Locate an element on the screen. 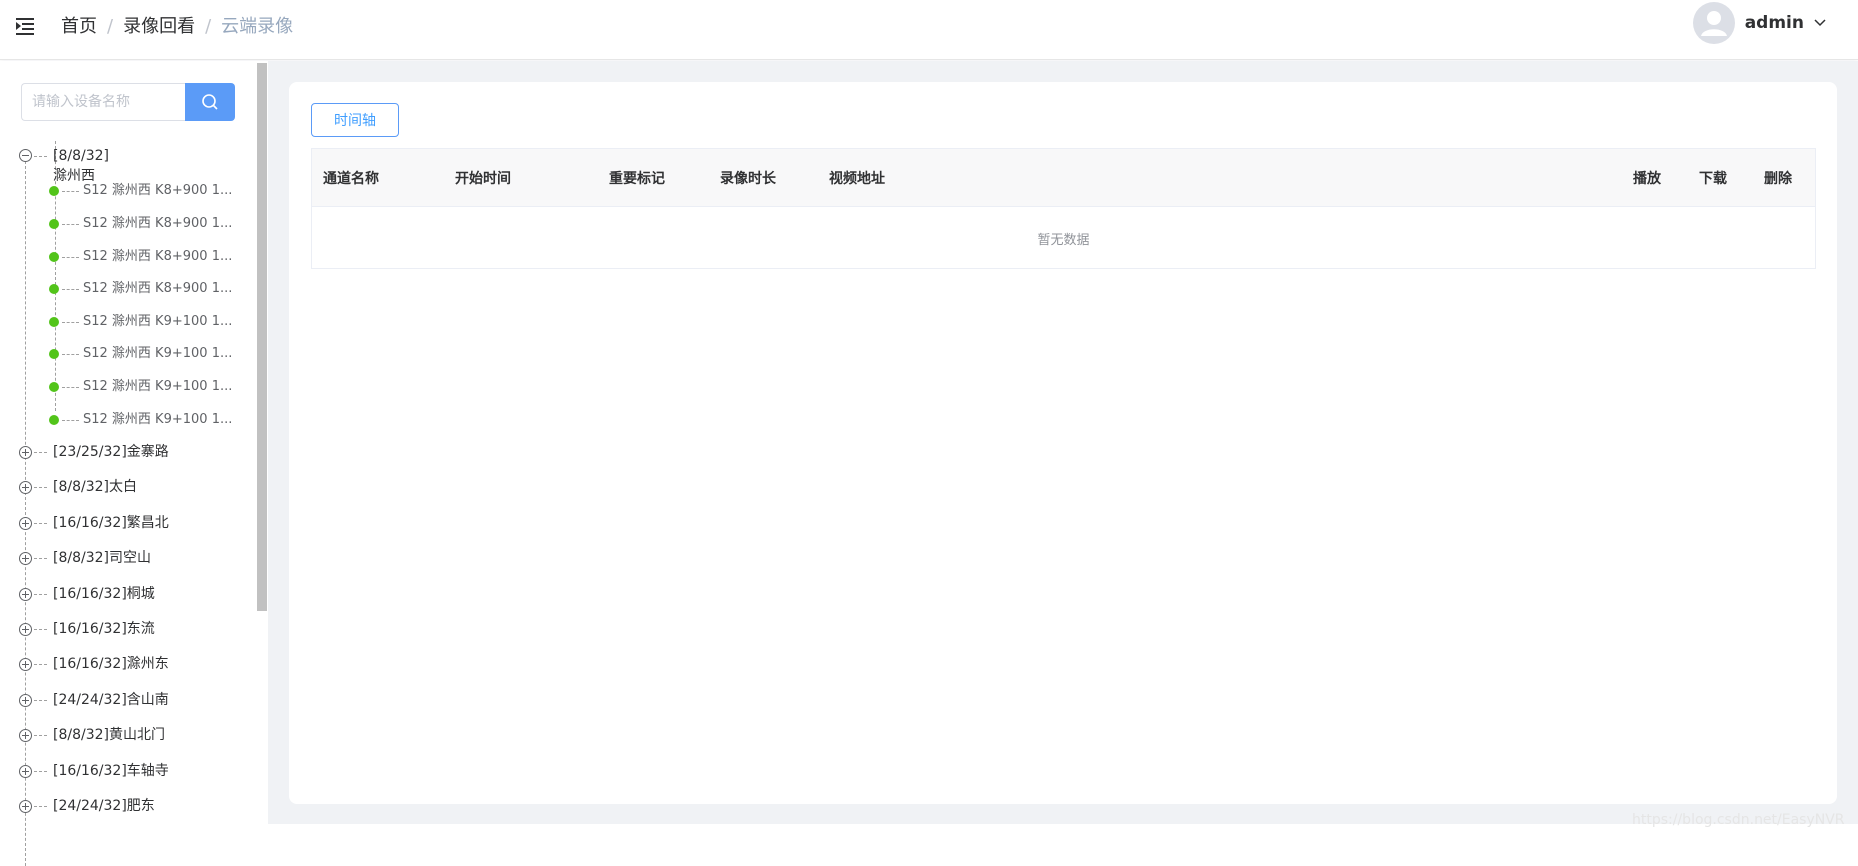  breadcrumb-playback: 录像回看 is located at coordinates (159, 27).